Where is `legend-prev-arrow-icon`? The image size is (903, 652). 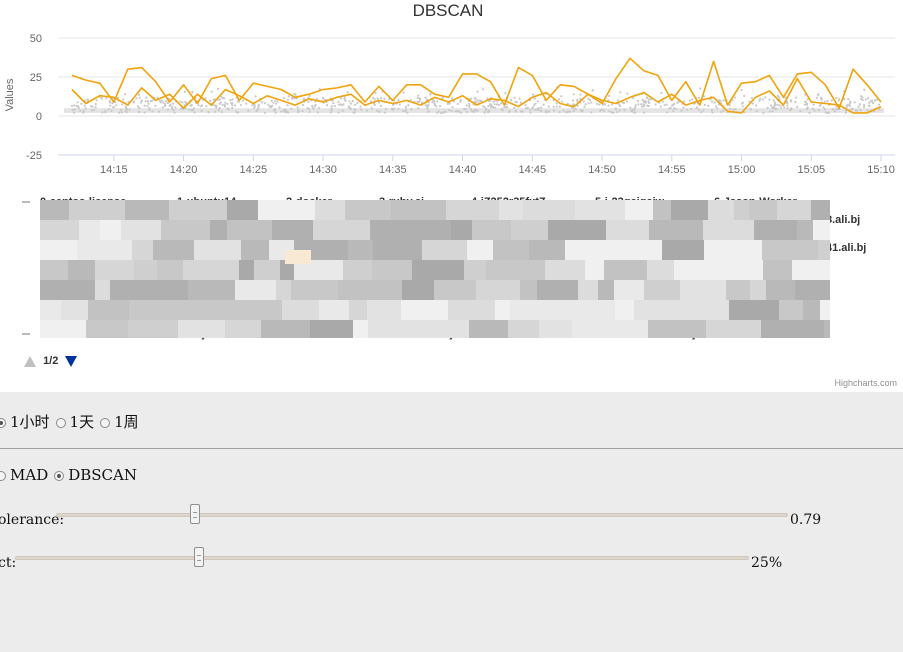
legend-prev-arrow-icon is located at coordinates (30, 361).